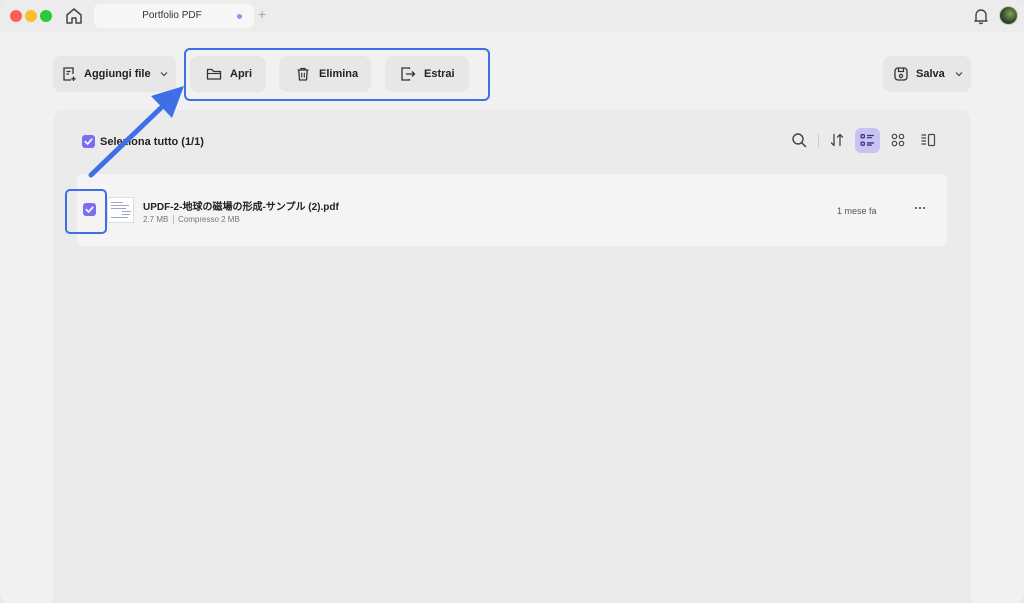 The image size is (1024, 603). I want to click on tab-portfolio-pdf: Portfolio PDF, so click(174, 16).